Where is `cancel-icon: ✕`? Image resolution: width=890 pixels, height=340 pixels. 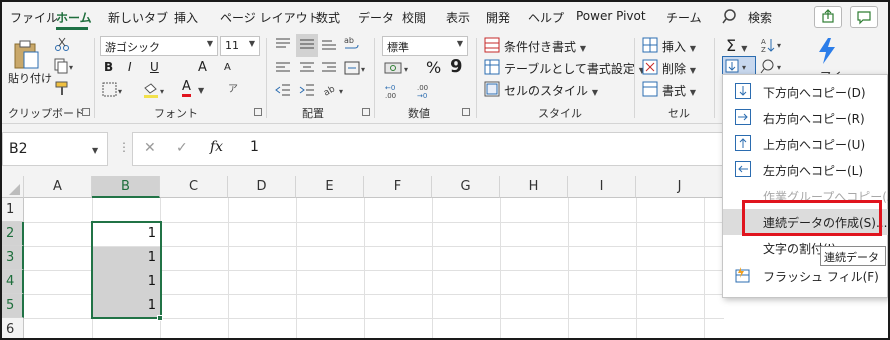
cancel-icon: ✕ is located at coordinates (150, 148).